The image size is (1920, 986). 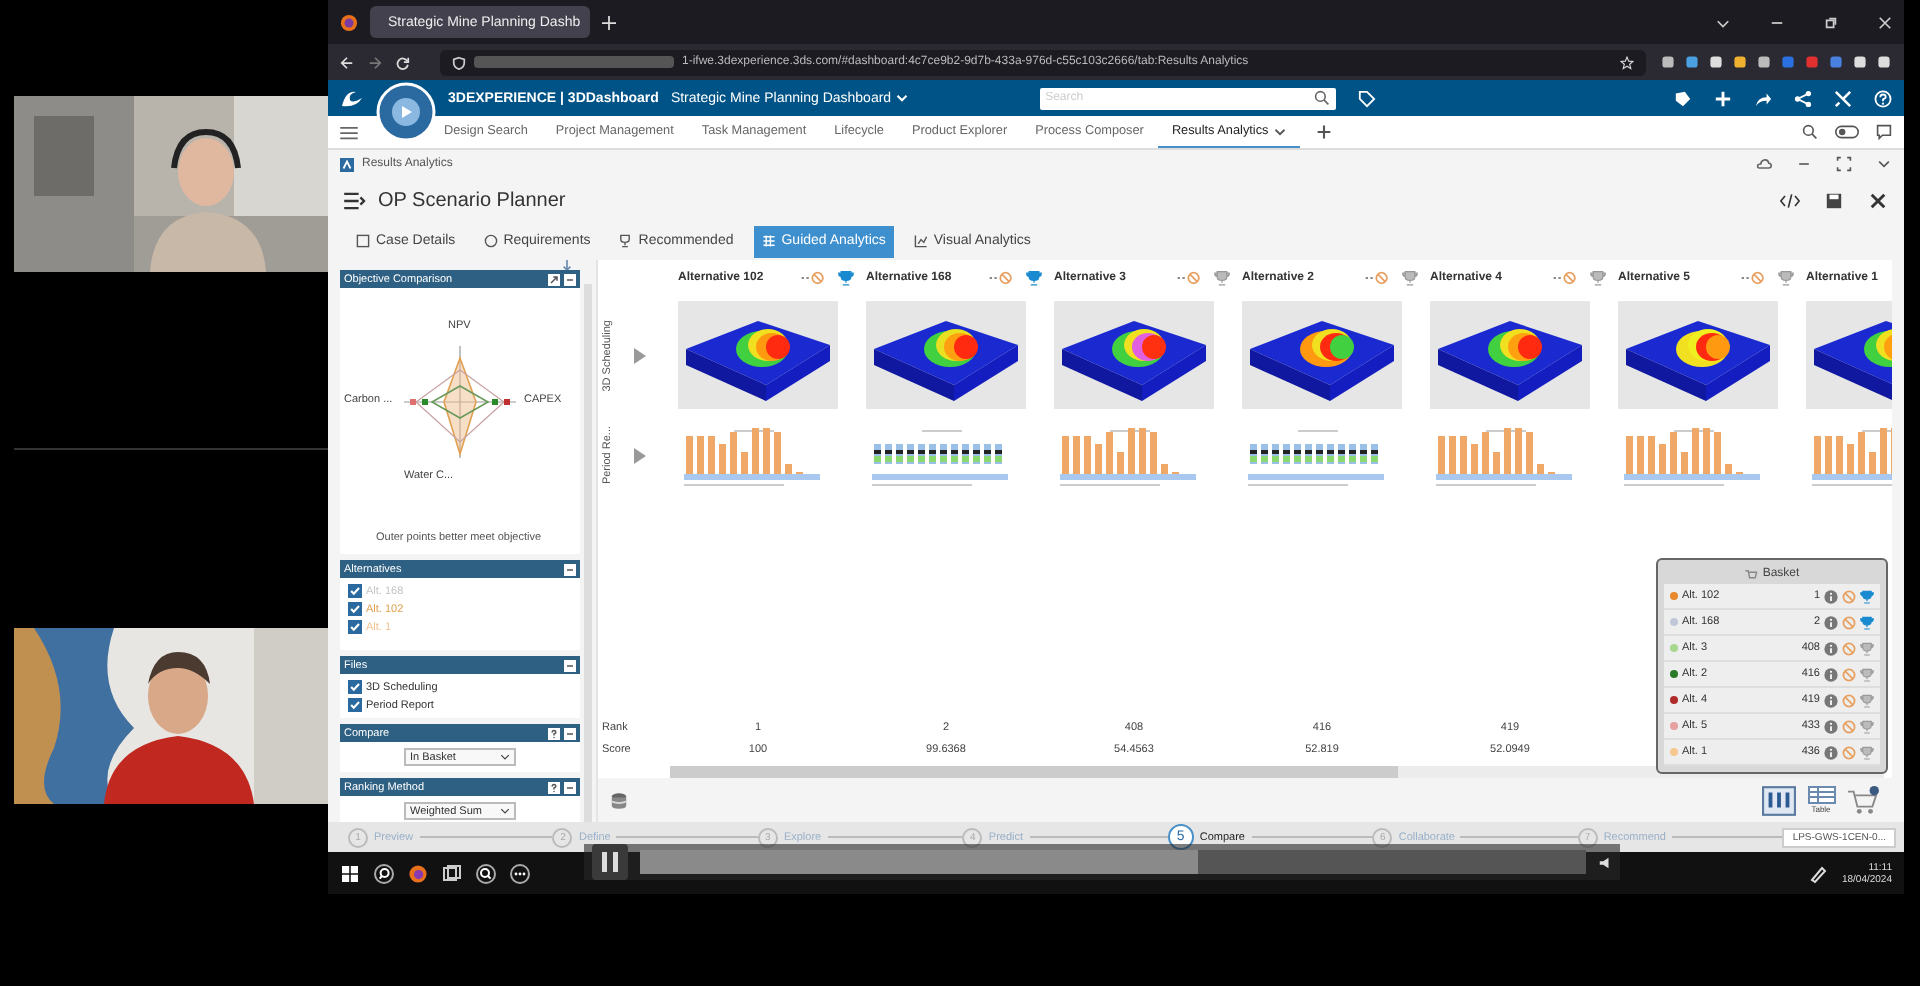 I want to click on popout-icon, so click(x=554, y=279).